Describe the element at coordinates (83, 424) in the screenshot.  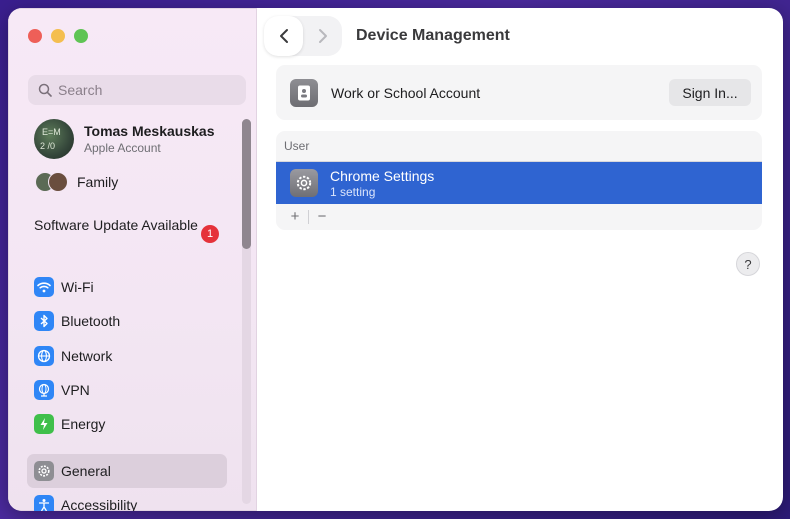
I see `sidebar-item-label: Energy` at that location.